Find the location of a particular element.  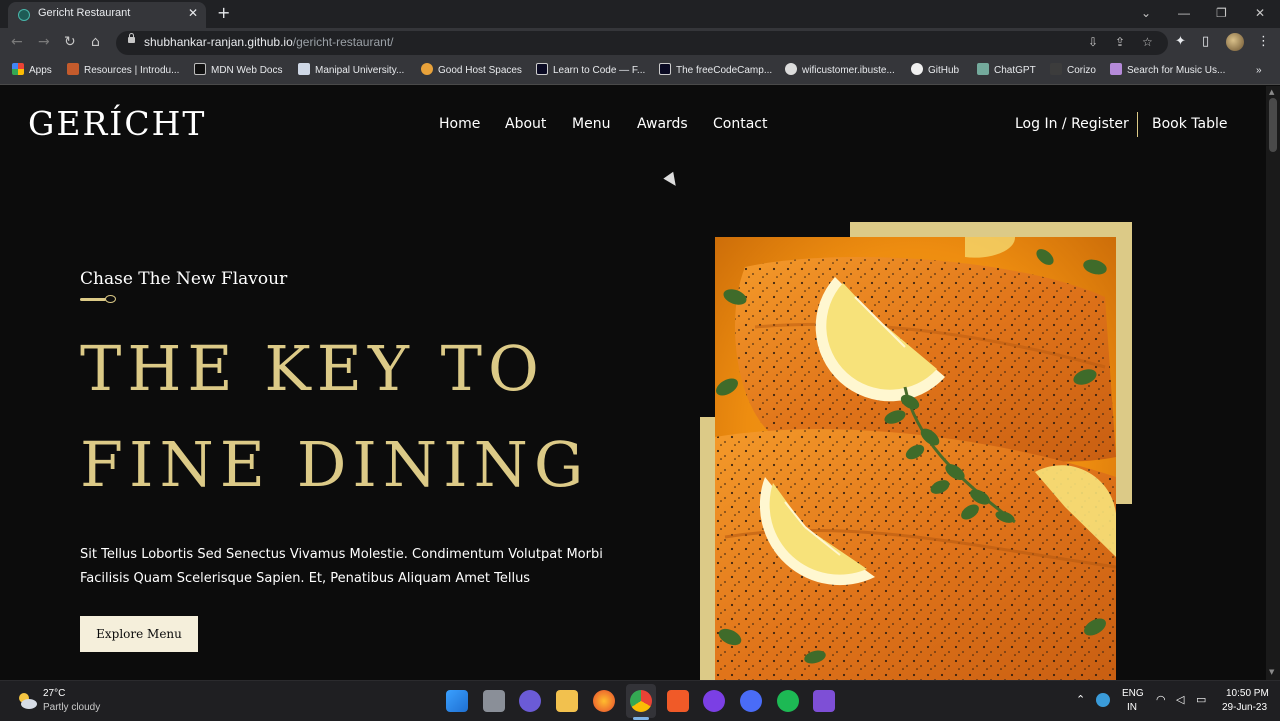

install-app-icon: ⇩ is located at coordinates (1093, 42).